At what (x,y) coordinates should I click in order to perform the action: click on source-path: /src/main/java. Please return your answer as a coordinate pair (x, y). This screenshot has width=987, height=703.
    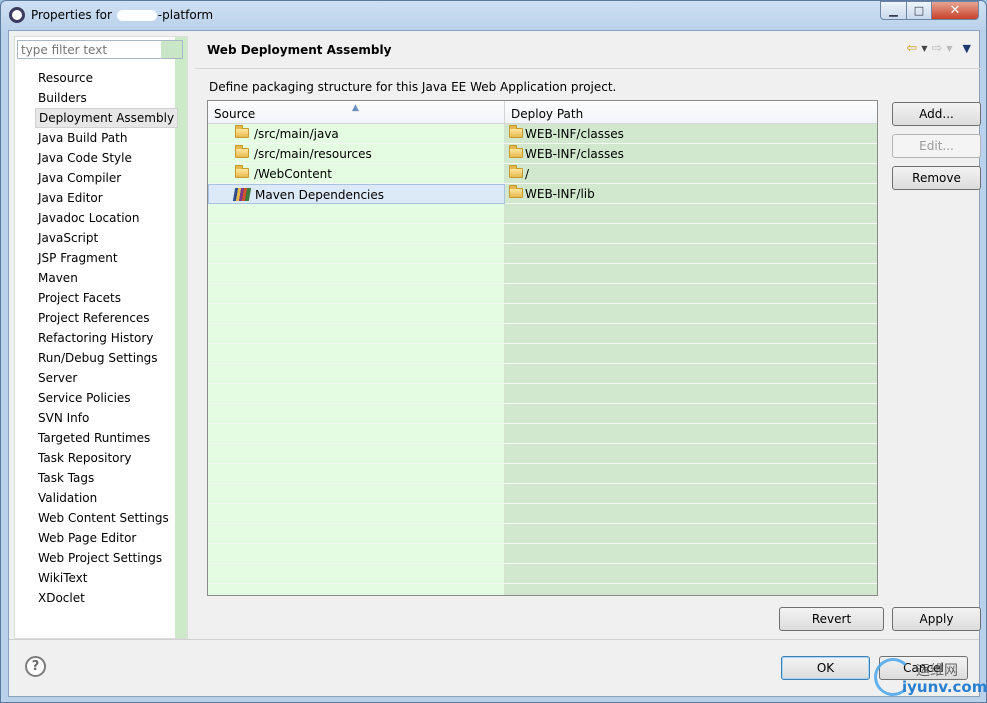
    Looking at the image, I should click on (296, 134).